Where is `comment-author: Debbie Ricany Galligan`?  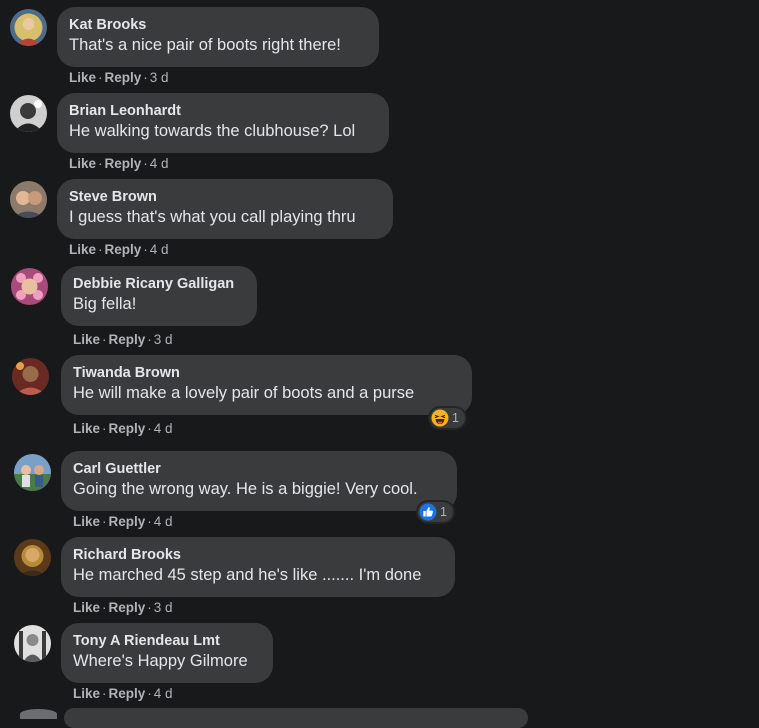
comment-author: Debbie Ricany Galligan is located at coordinates (158, 284).